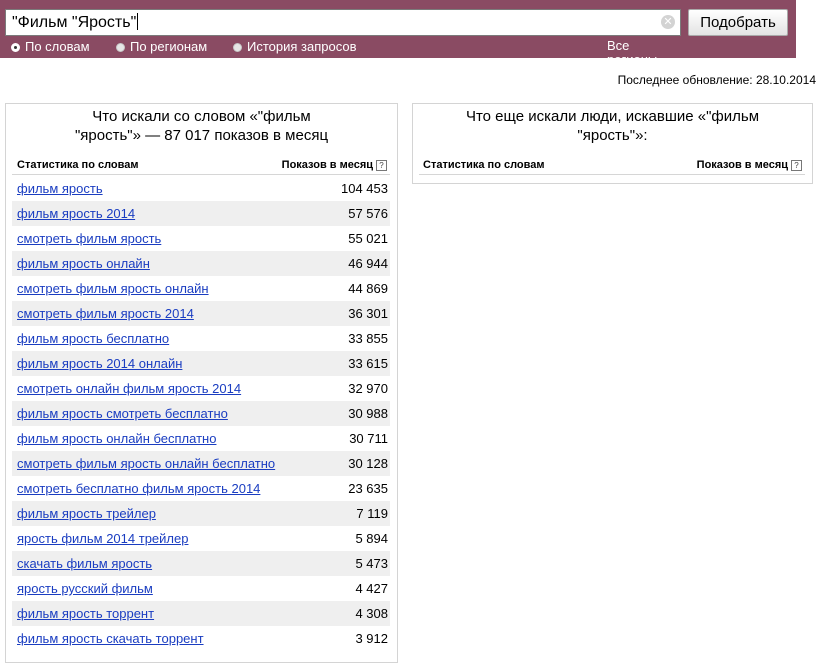 This screenshot has height=663, width=821. I want to click on pick-button: Подобрать, so click(738, 22).